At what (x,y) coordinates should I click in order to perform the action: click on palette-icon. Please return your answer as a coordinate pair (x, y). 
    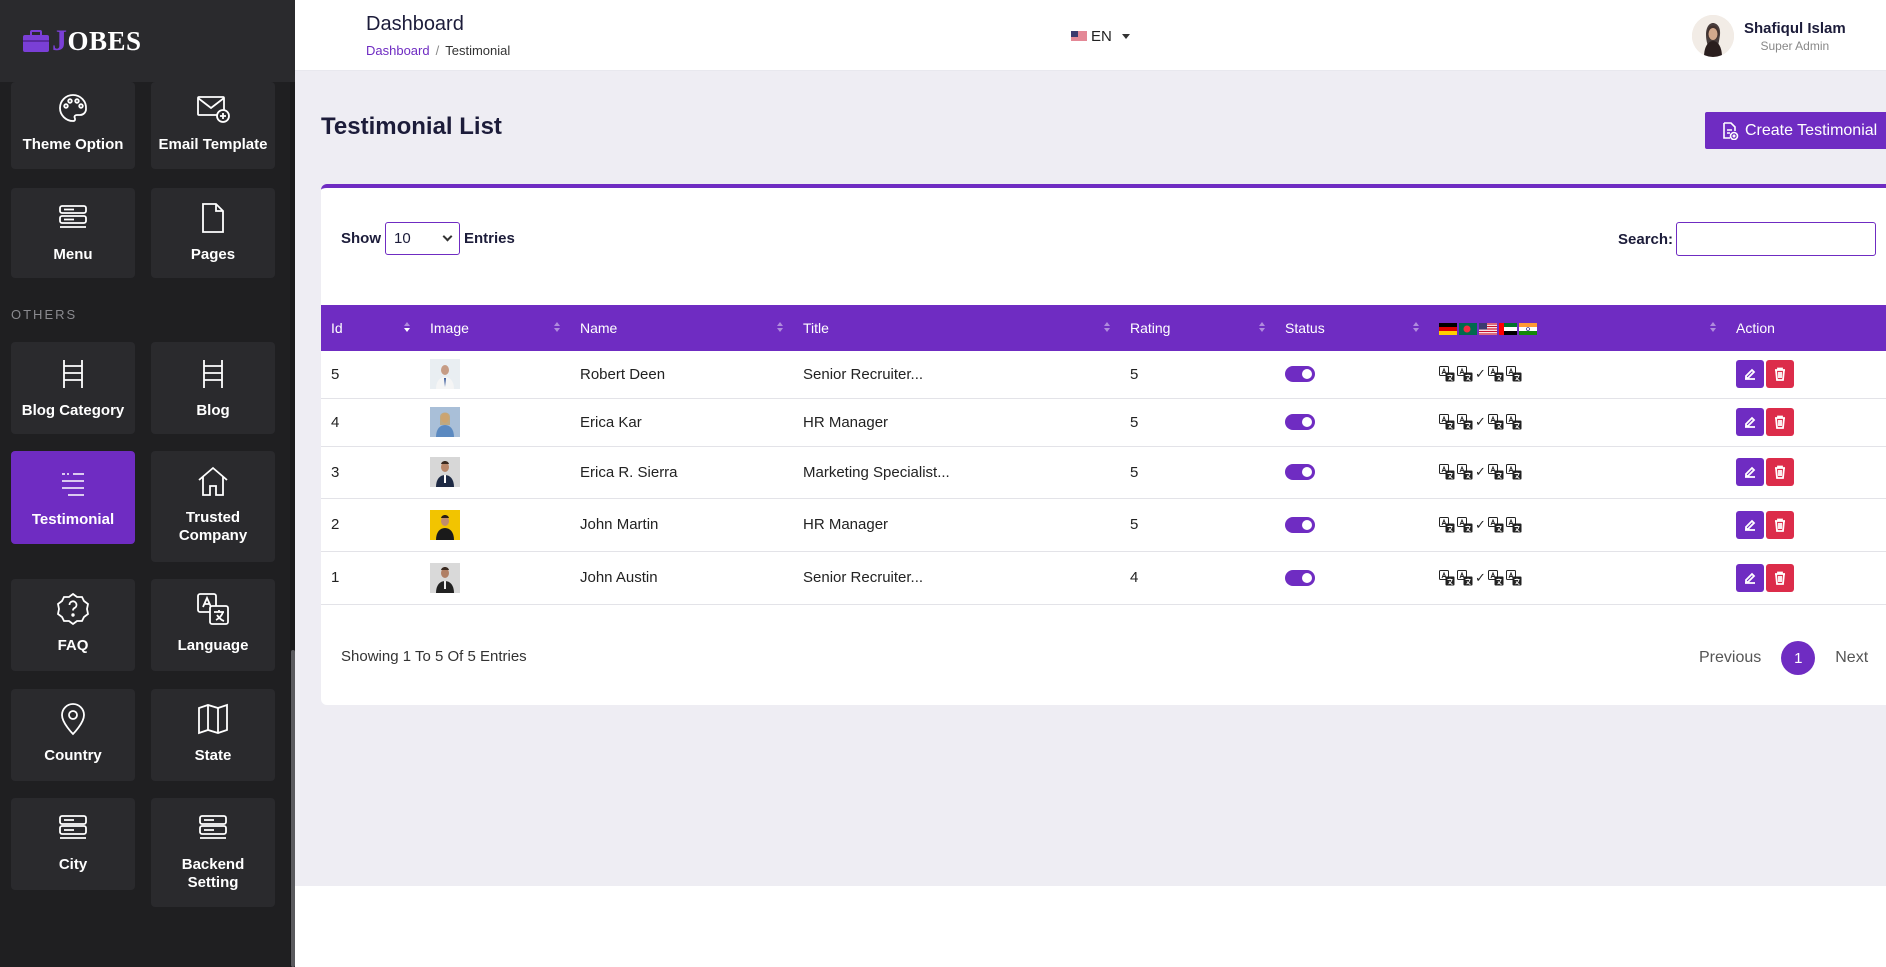
    Looking at the image, I should click on (73, 108).